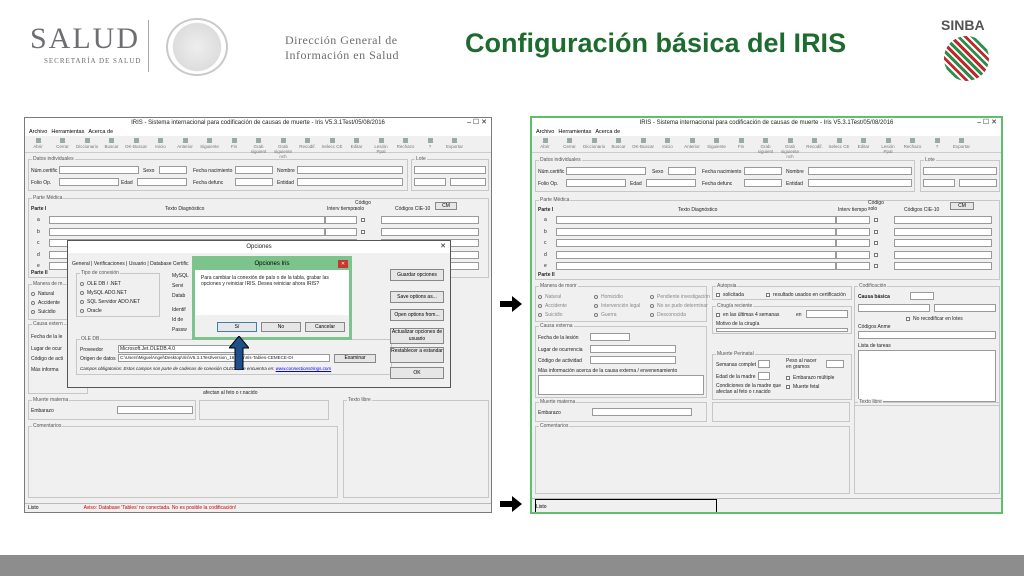 The image size is (1024, 576). What do you see at coordinates (888, 146) in the screenshot?
I see `toolbar-button-14: Lesión Ppal` at bounding box center [888, 146].